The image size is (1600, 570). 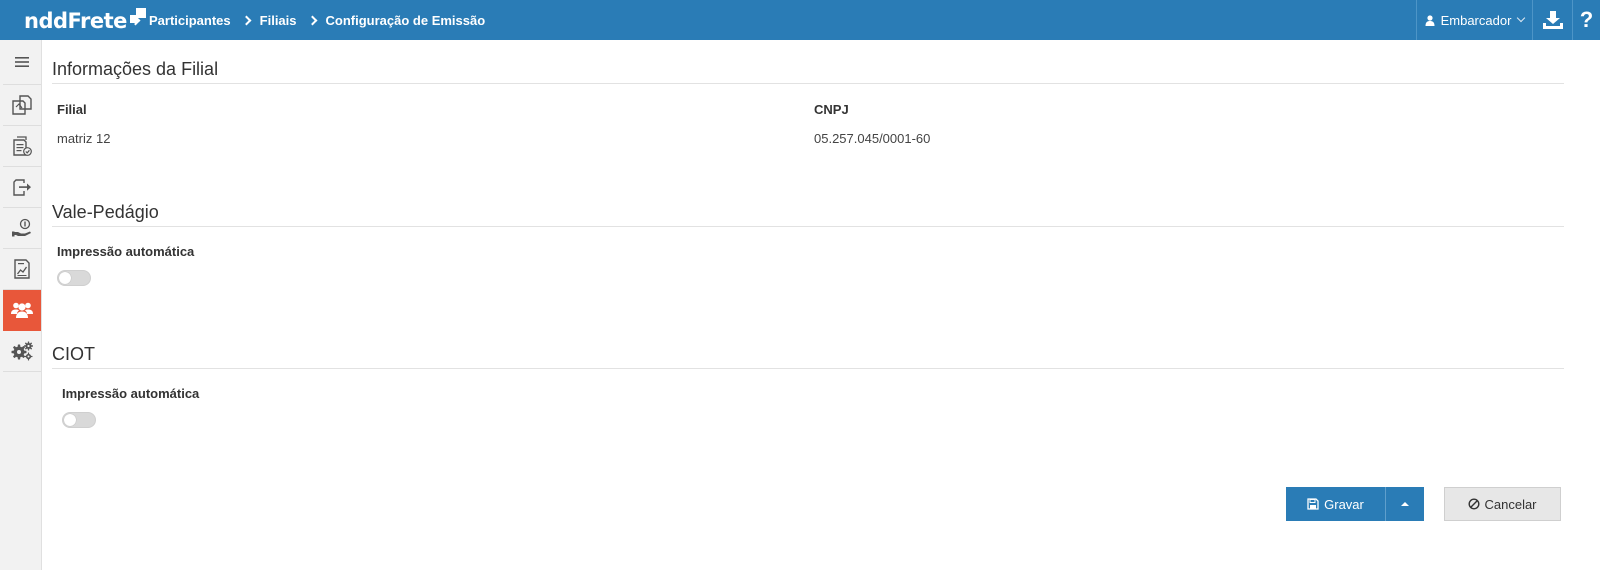 I want to click on sidebar, so click(x=21, y=305).